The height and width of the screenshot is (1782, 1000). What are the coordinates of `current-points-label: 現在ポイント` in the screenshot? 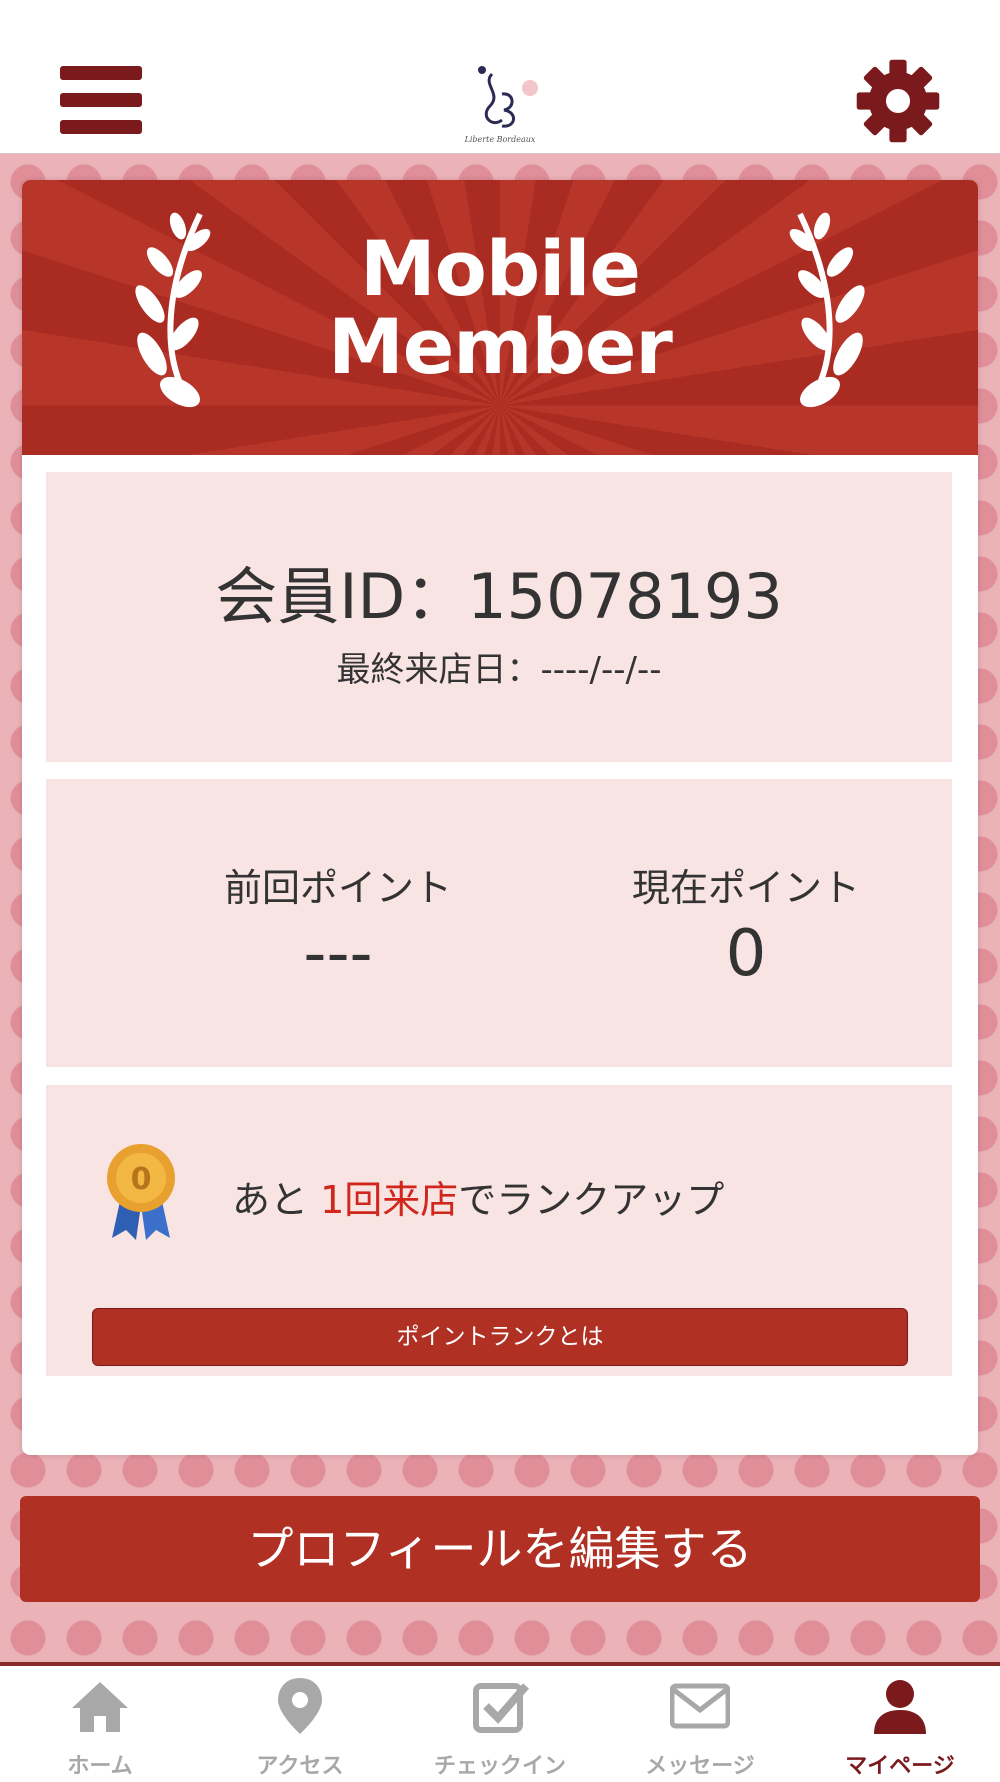 It's located at (745, 888).